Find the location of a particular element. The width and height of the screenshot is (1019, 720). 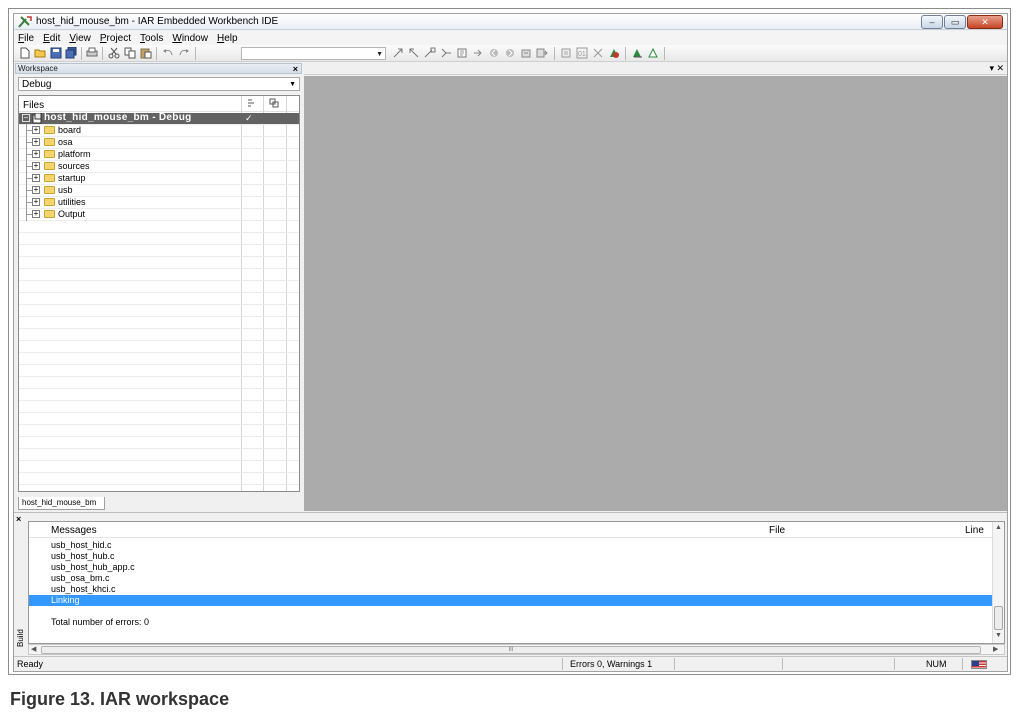

options-column-icon is located at coordinates (274, 103).